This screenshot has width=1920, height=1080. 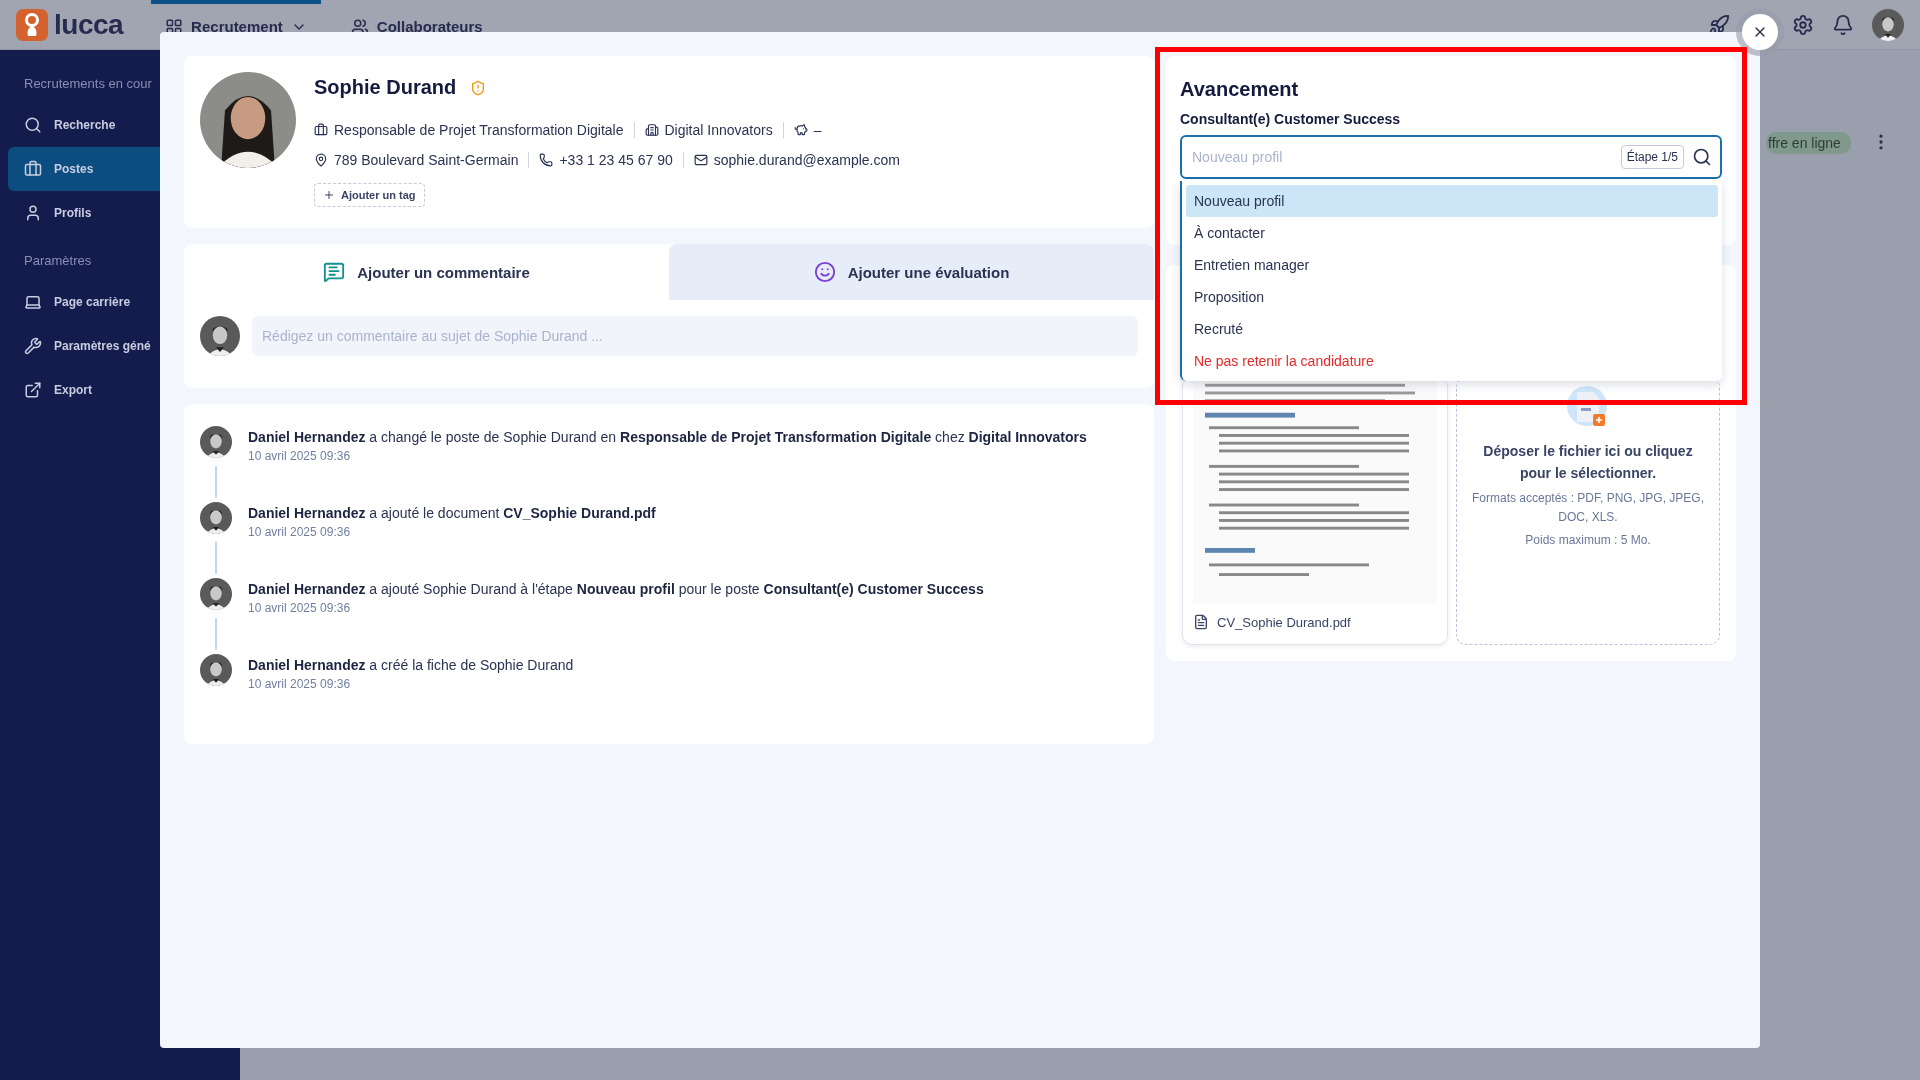 I want to click on profile-detail: 789 Boulevard Saint-Germain, so click(x=426, y=160).